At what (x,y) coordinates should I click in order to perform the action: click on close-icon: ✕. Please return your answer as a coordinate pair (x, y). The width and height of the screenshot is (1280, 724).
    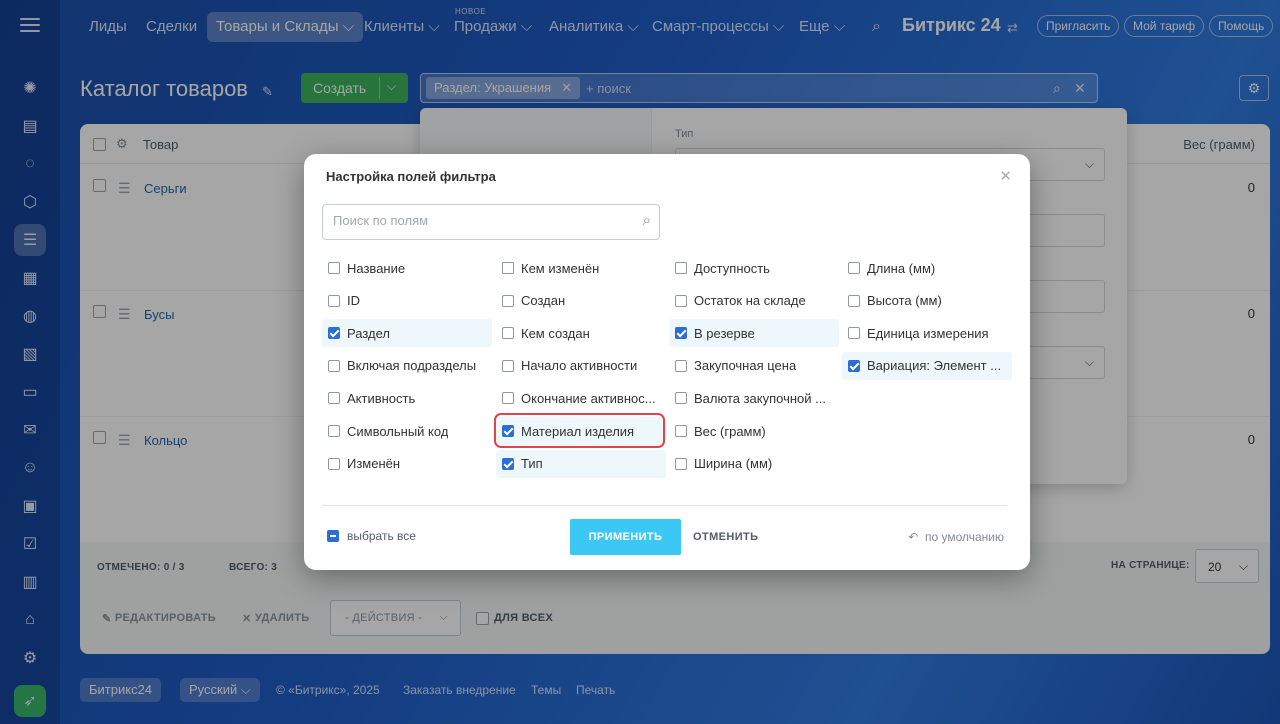
    Looking at the image, I should click on (1005, 176).